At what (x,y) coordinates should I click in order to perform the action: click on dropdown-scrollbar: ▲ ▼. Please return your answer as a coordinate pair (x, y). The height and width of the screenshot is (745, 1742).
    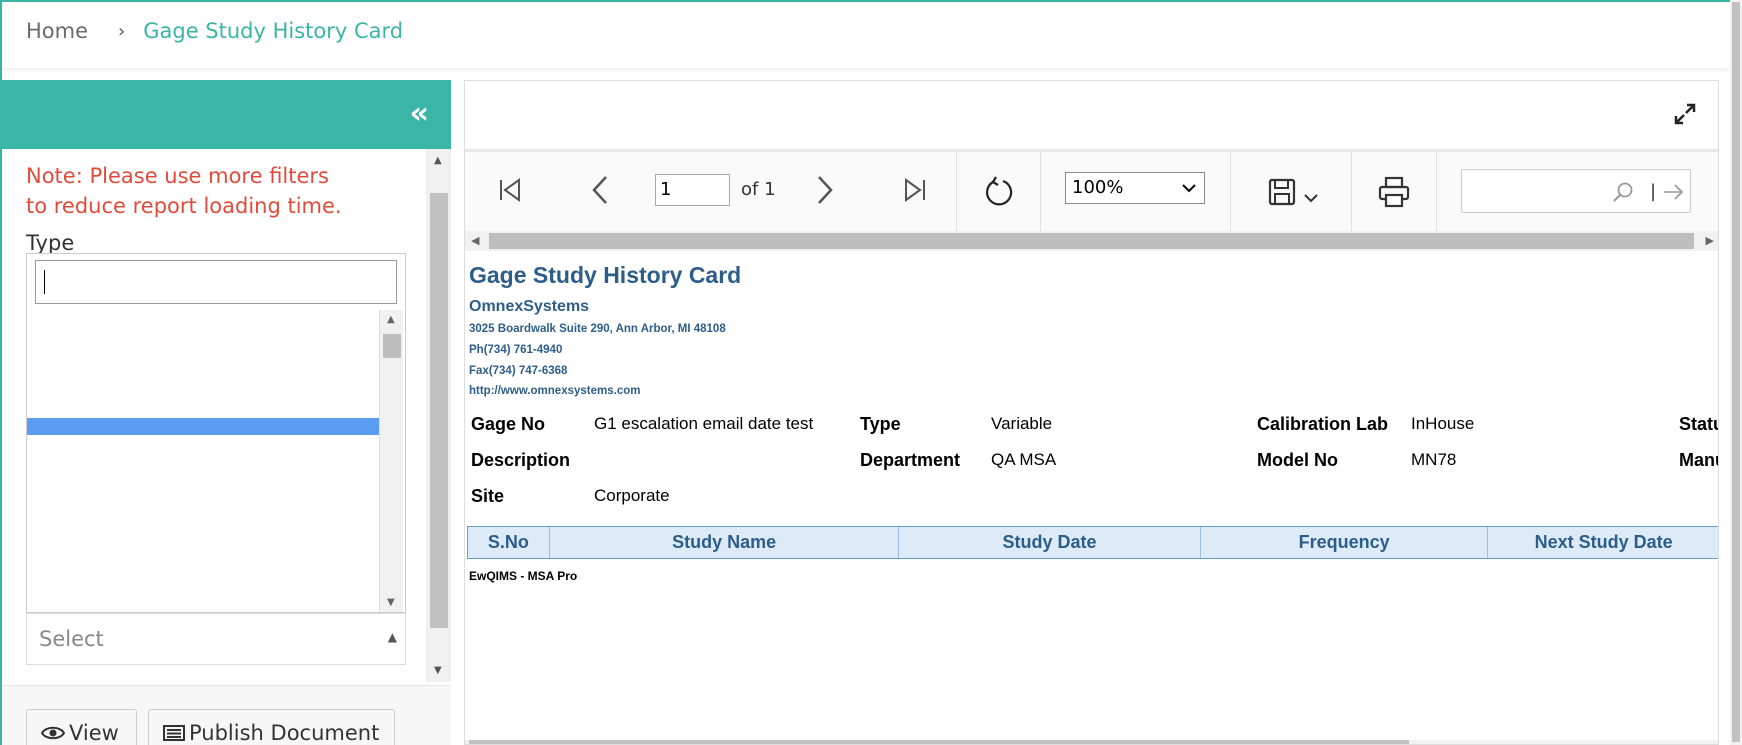
    Looking at the image, I should click on (391, 461).